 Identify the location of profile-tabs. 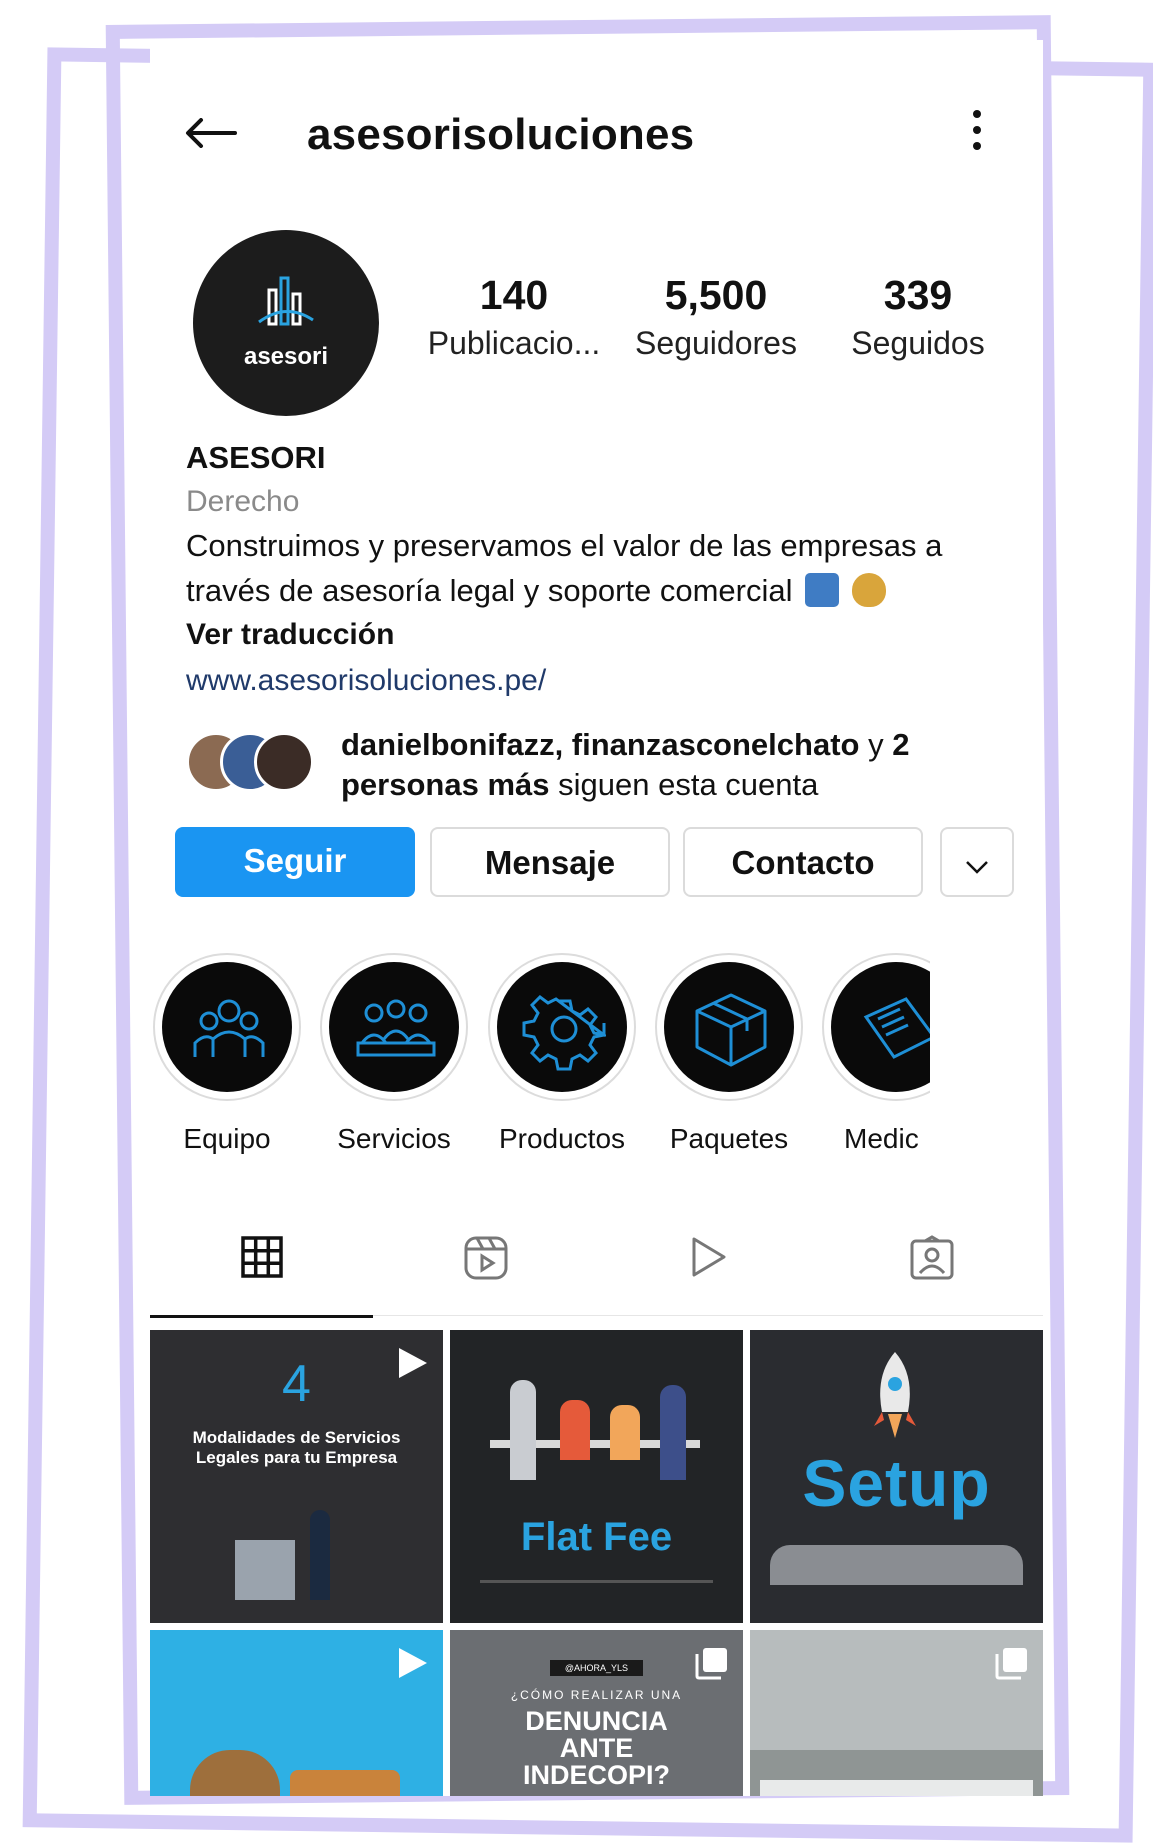
(596, 1256).